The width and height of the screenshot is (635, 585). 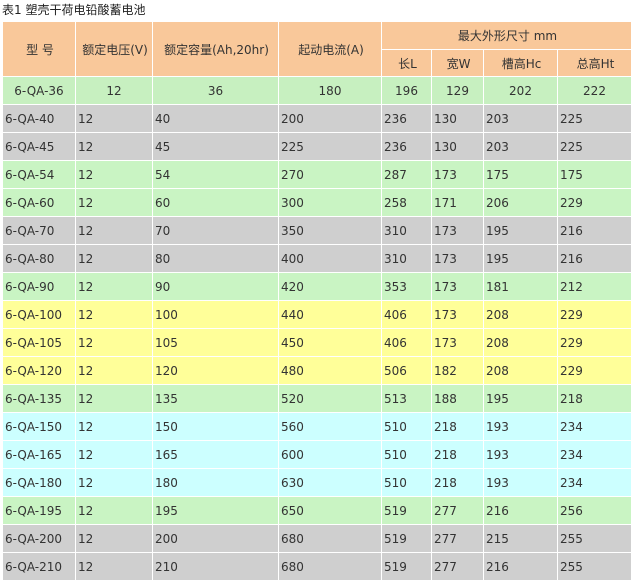 I want to click on table-row: 6-QA-150 12 150 560 510 218 193 234, so click(x=317, y=426).